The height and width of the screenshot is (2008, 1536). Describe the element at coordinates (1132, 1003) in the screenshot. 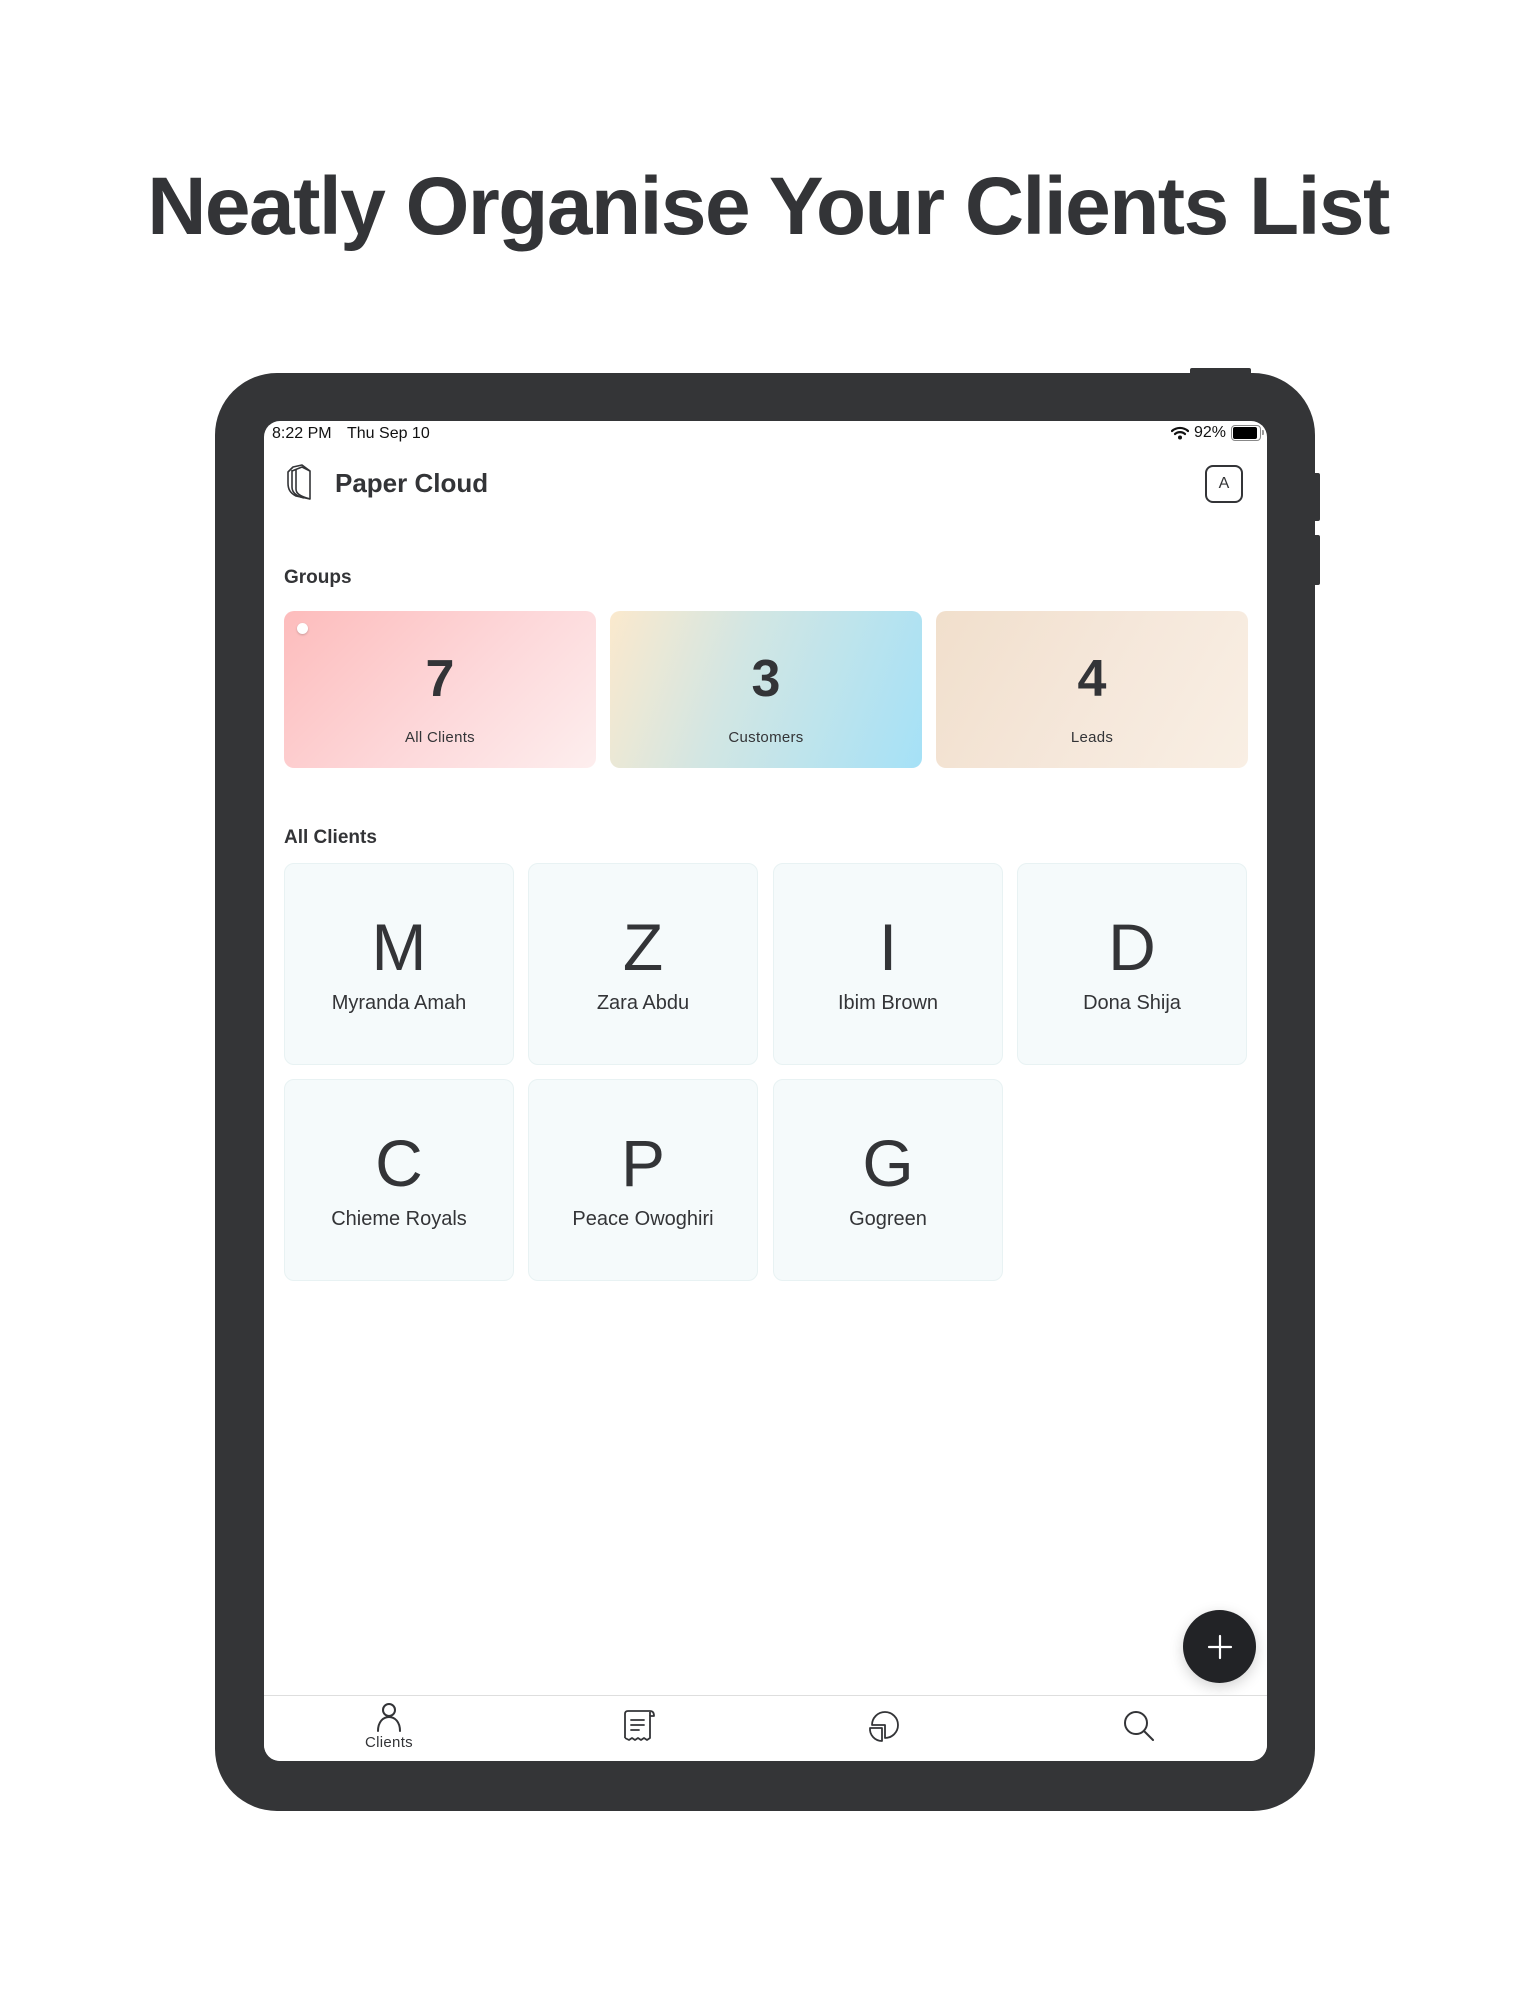

I see `client-name: Dona Shija` at that location.